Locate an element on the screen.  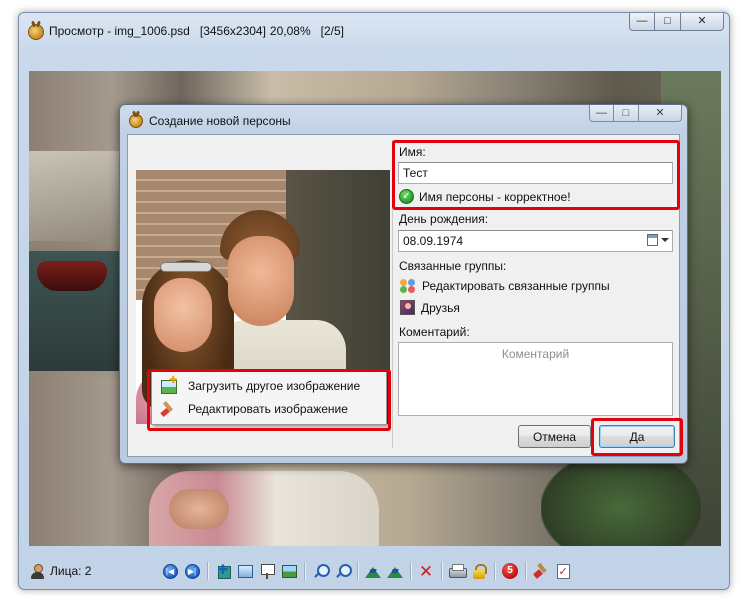
cancel-button: Отмена is located at coordinates (554, 436).